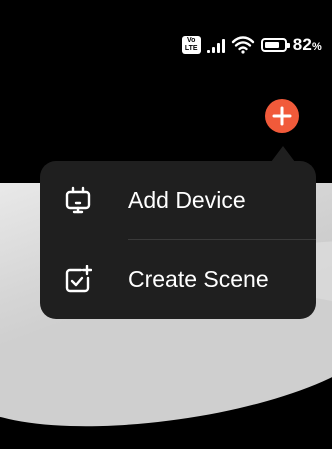 The height and width of the screenshot is (449, 332). What do you see at coordinates (198, 278) in the screenshot?
I see `menu-item-label: Create Scene` at bounding box center [198, 278].